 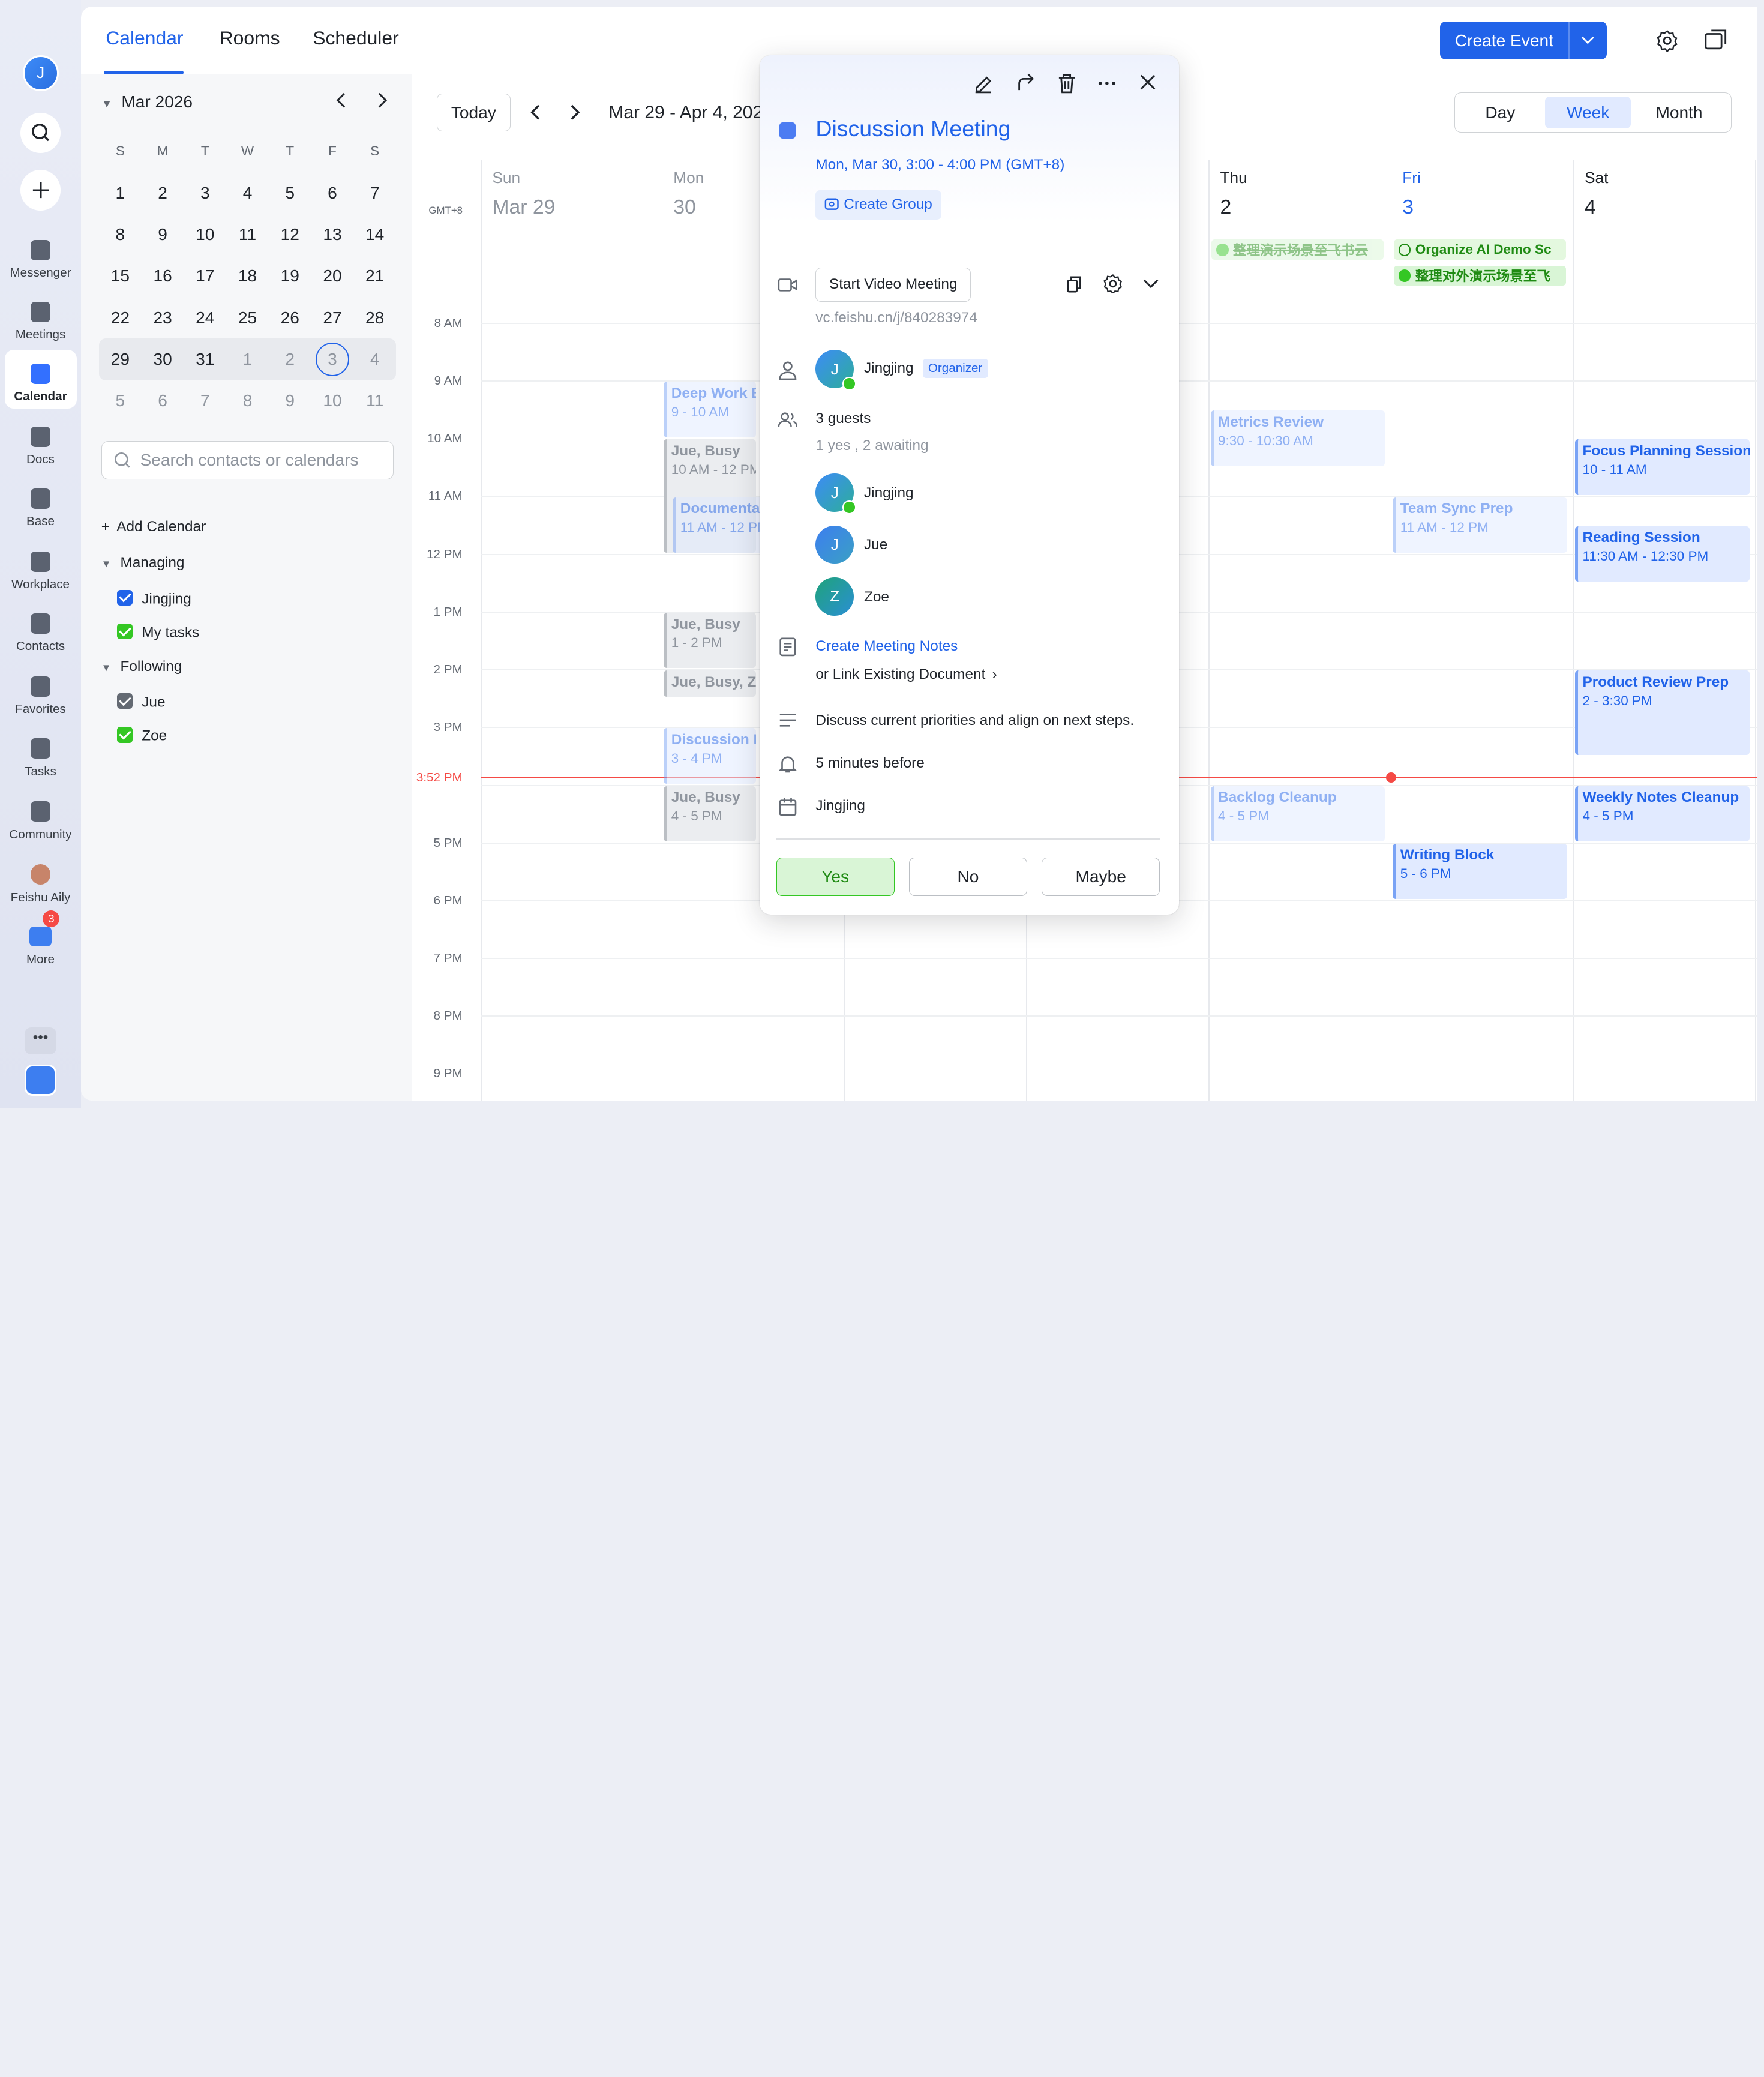 I want to click on calendar-event: Reading Session 11:30 AM - 12:30 PM, so click(x=1662, y=554).